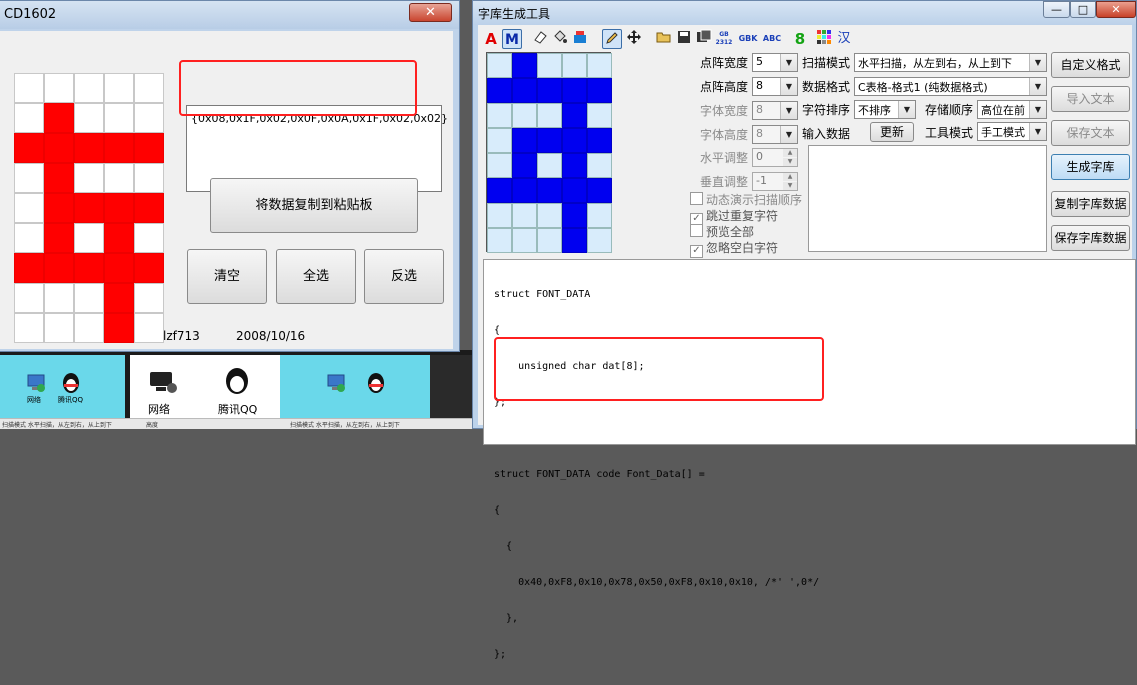  I want to click on dot-height-select: 8 ▼, so click(775, 86).